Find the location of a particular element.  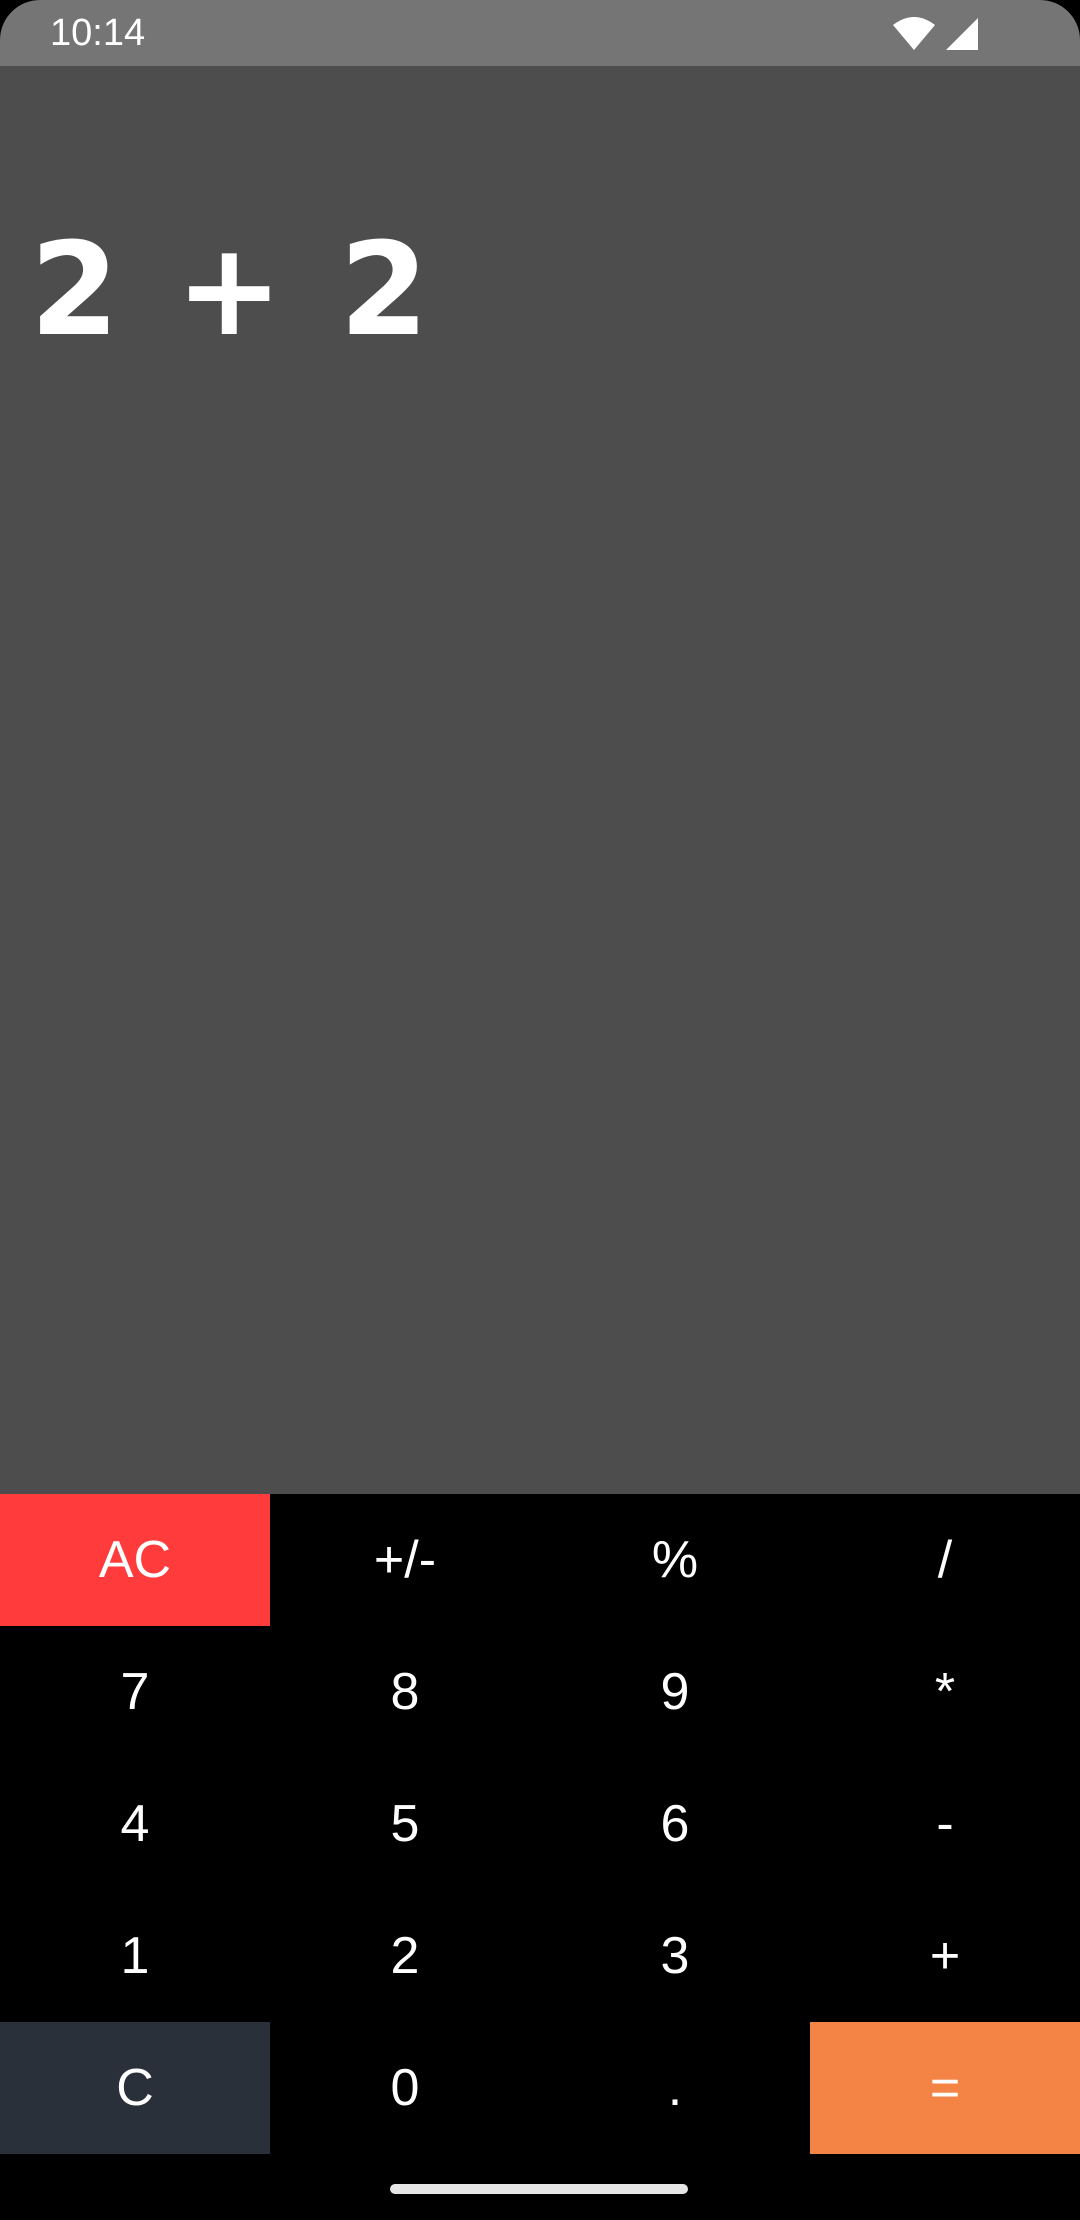

digit-8-button: 8 is located at coordinates (405, 1692).